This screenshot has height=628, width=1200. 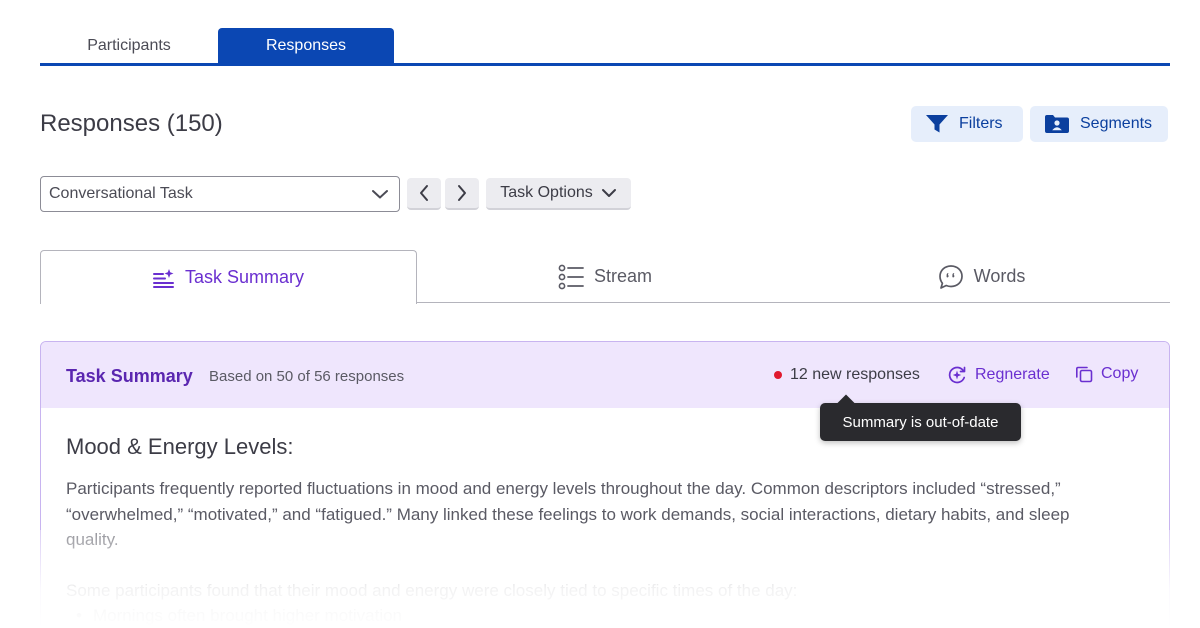 What do you see at coordinates (546, 192) in the screenshot?
I see `task-options-label: Task Options` at bounding box center [546, 192].